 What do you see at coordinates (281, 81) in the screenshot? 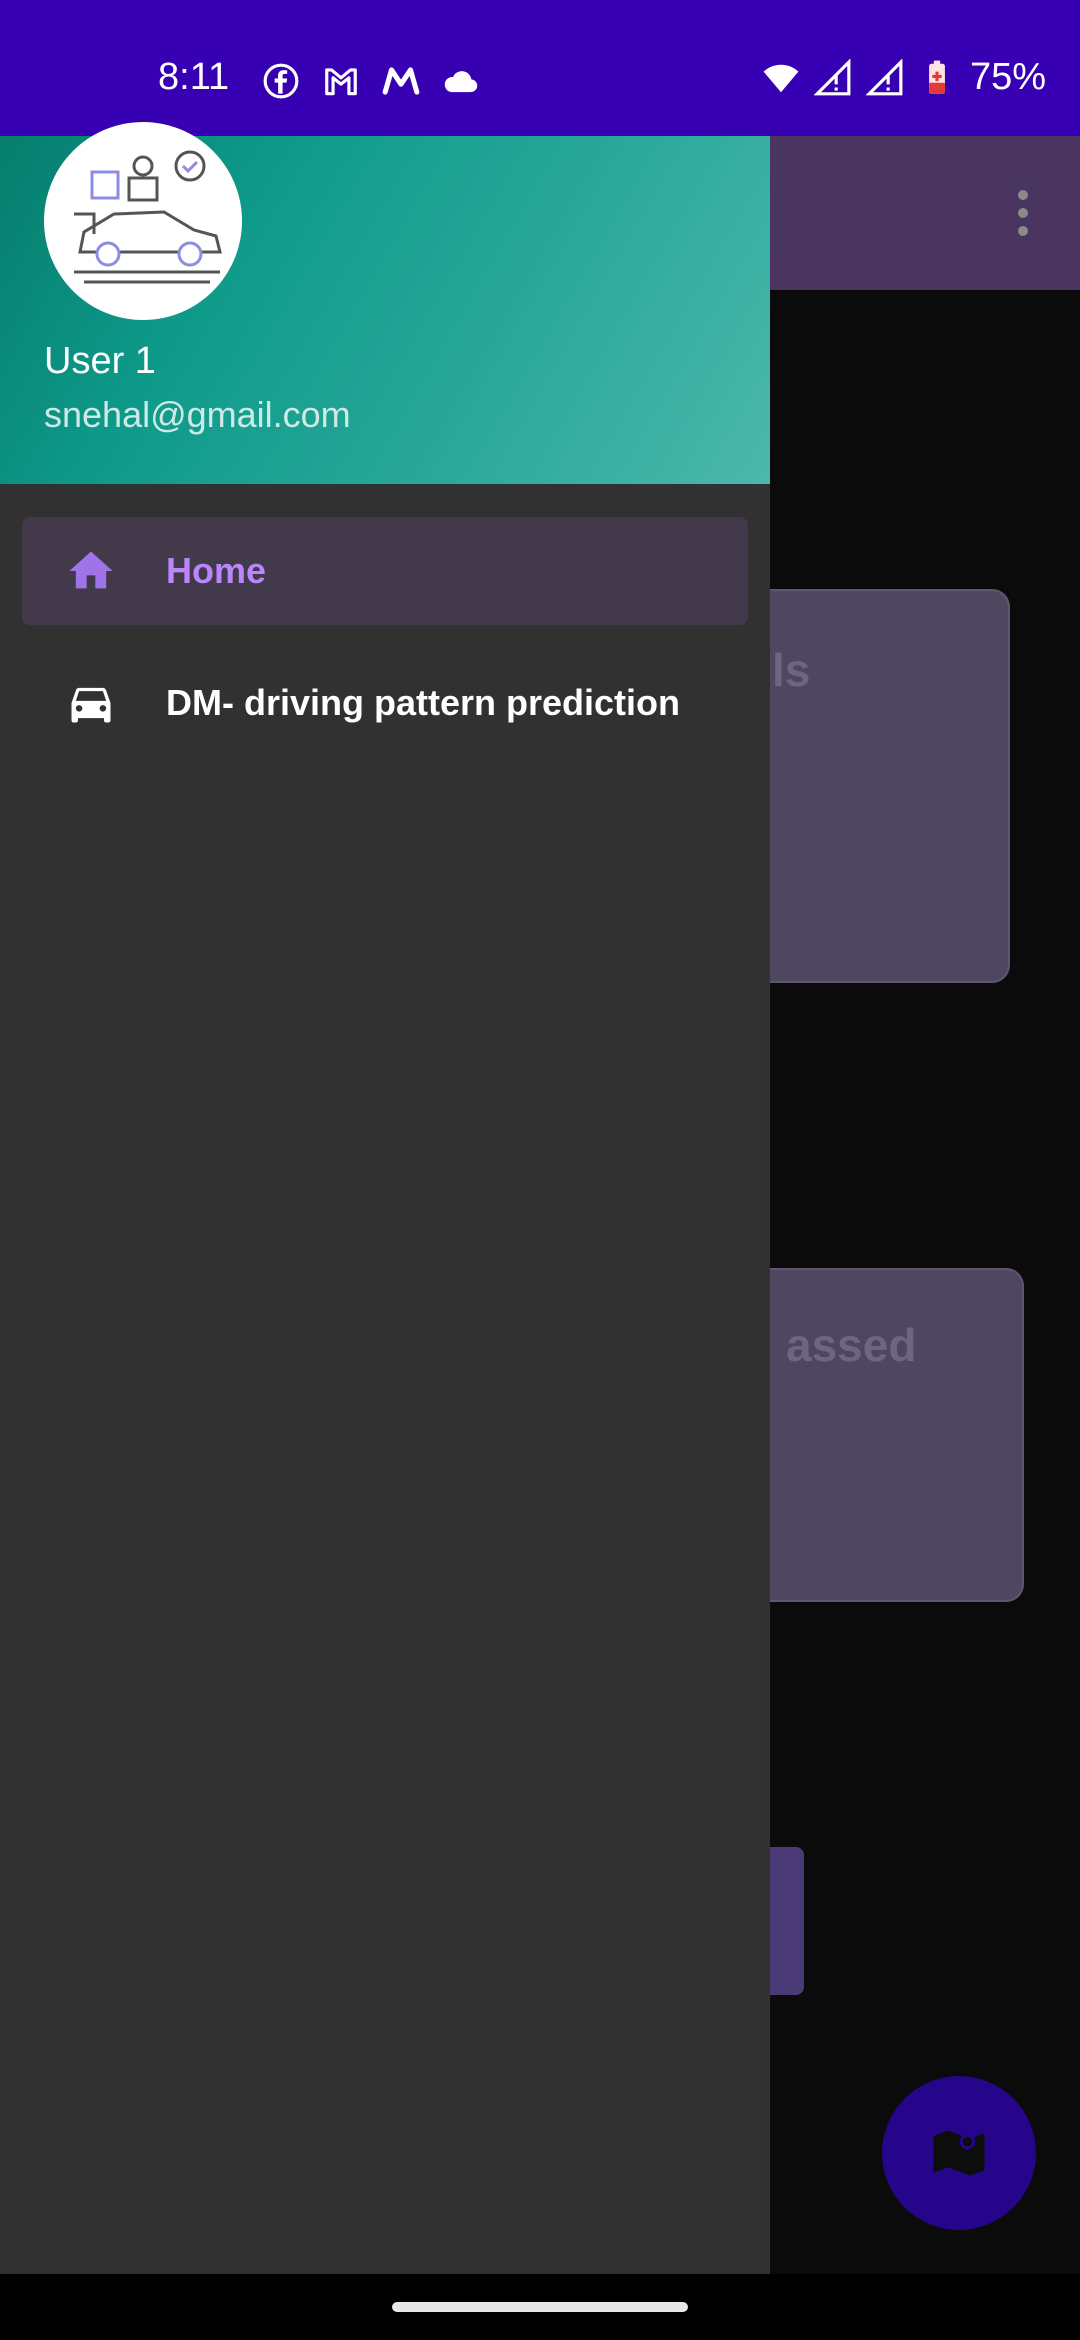
I see `facebook-icon` at bounding box center [281, 81].